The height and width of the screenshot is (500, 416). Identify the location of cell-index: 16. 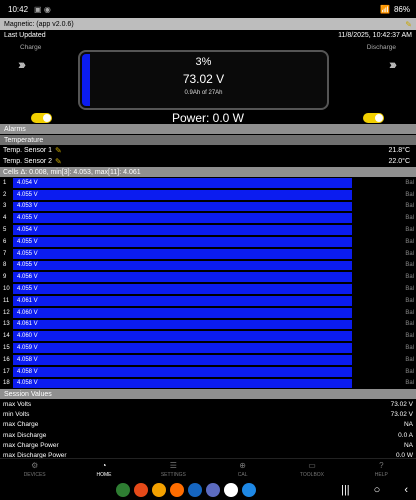
(6, 359).